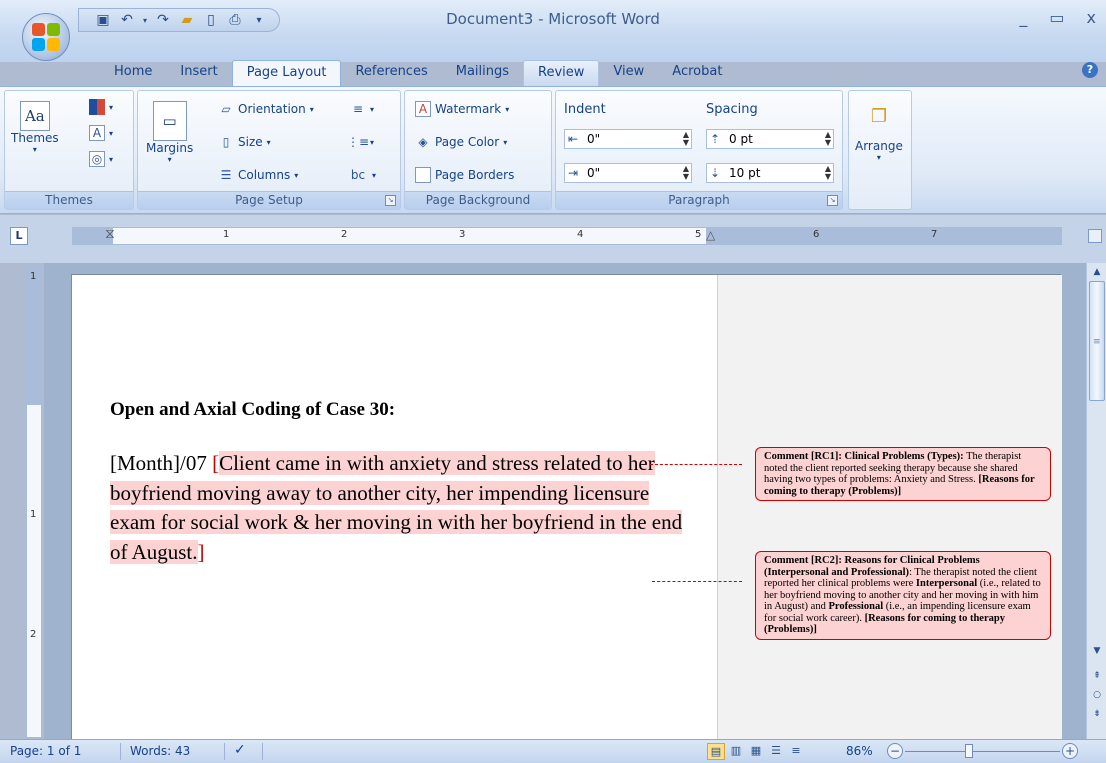 This screenshot has width=1106, height=763. Describe the element at coordinates (391, 73) in the screenshot. I see `tab-references: References` at that location.